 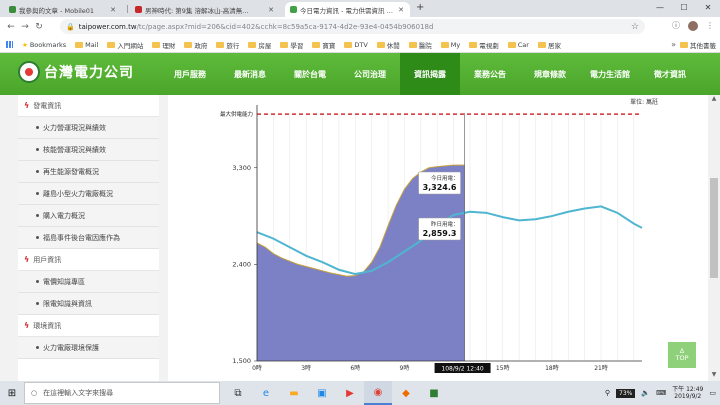 I want to click on bookmark-folder: 旅行, so click(x=227, y=45).